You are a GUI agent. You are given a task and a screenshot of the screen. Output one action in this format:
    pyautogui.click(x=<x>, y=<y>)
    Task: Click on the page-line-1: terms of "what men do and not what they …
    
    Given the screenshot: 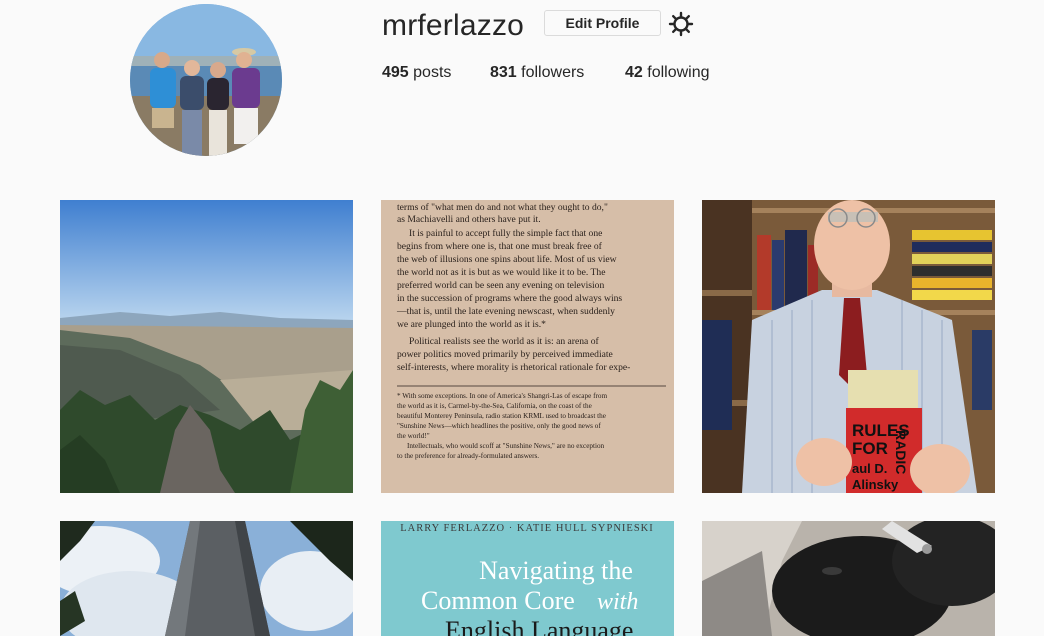 What is the action you would take?
    pyautogui.click(x=502, y=207)
    